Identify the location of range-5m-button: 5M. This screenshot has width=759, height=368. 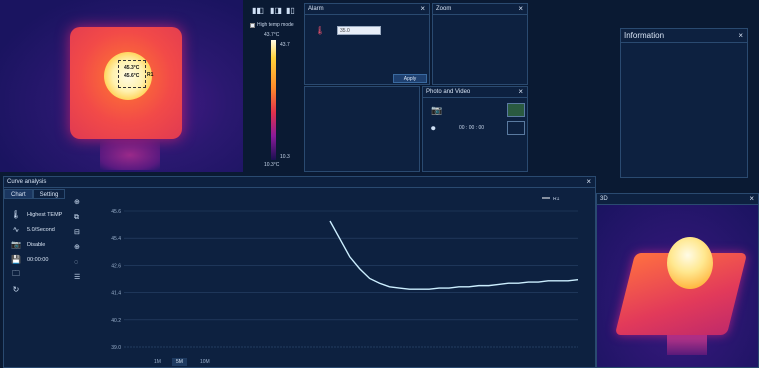
(179, 362).